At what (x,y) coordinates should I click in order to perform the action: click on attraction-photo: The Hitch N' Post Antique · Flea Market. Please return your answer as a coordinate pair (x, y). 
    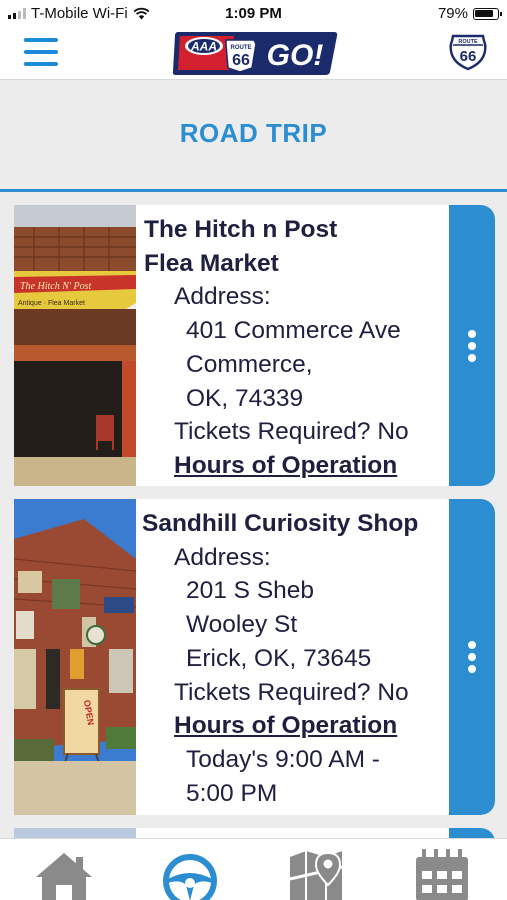
    Looking at the image, I should click on (75, 345).